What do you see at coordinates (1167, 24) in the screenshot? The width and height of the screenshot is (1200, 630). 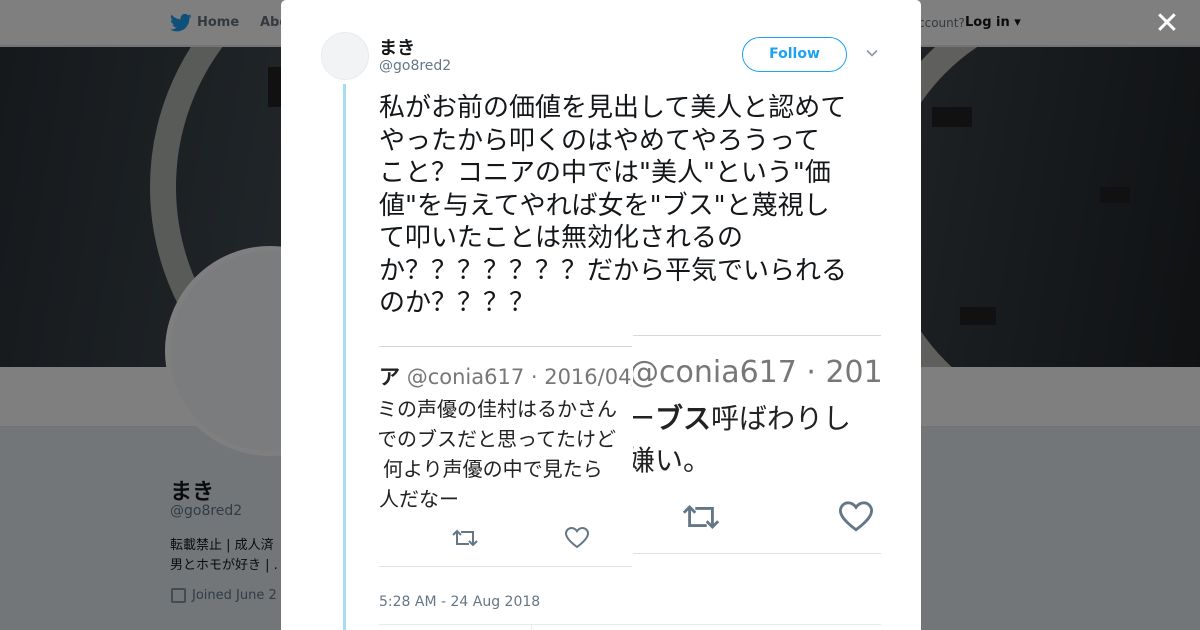 I see `close-icon: ✕` at bounding box center [1167, 24].